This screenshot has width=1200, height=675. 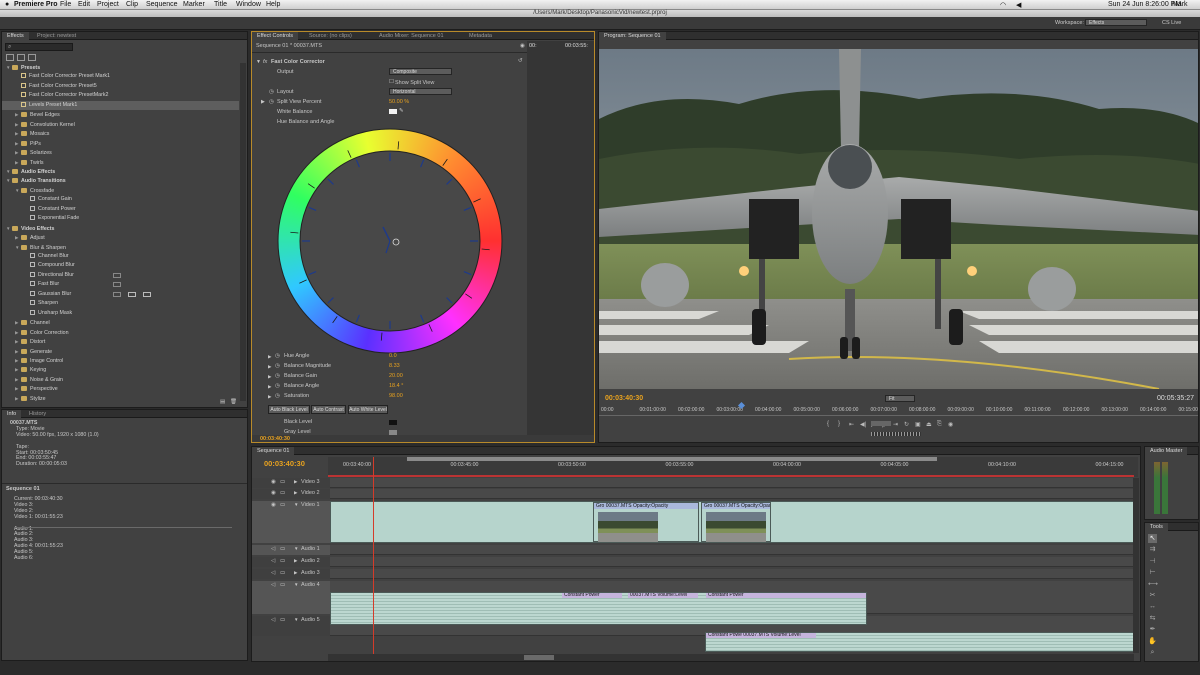 I want to click on keyframe-area, so click(x=560, y=241).